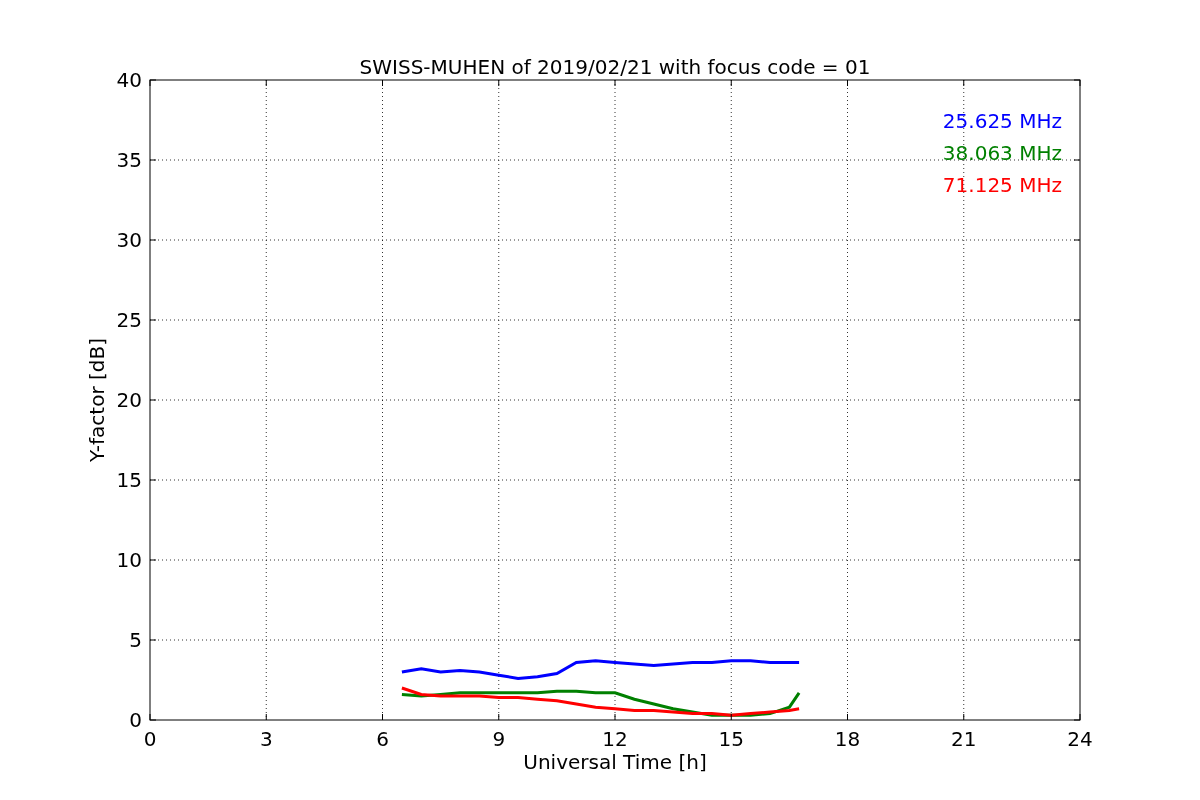 This screenshot has width=1200, height=800. Describe the element at coordinates (129, 160) in the screenshot. I see `y-tick-label: 35` at that location.